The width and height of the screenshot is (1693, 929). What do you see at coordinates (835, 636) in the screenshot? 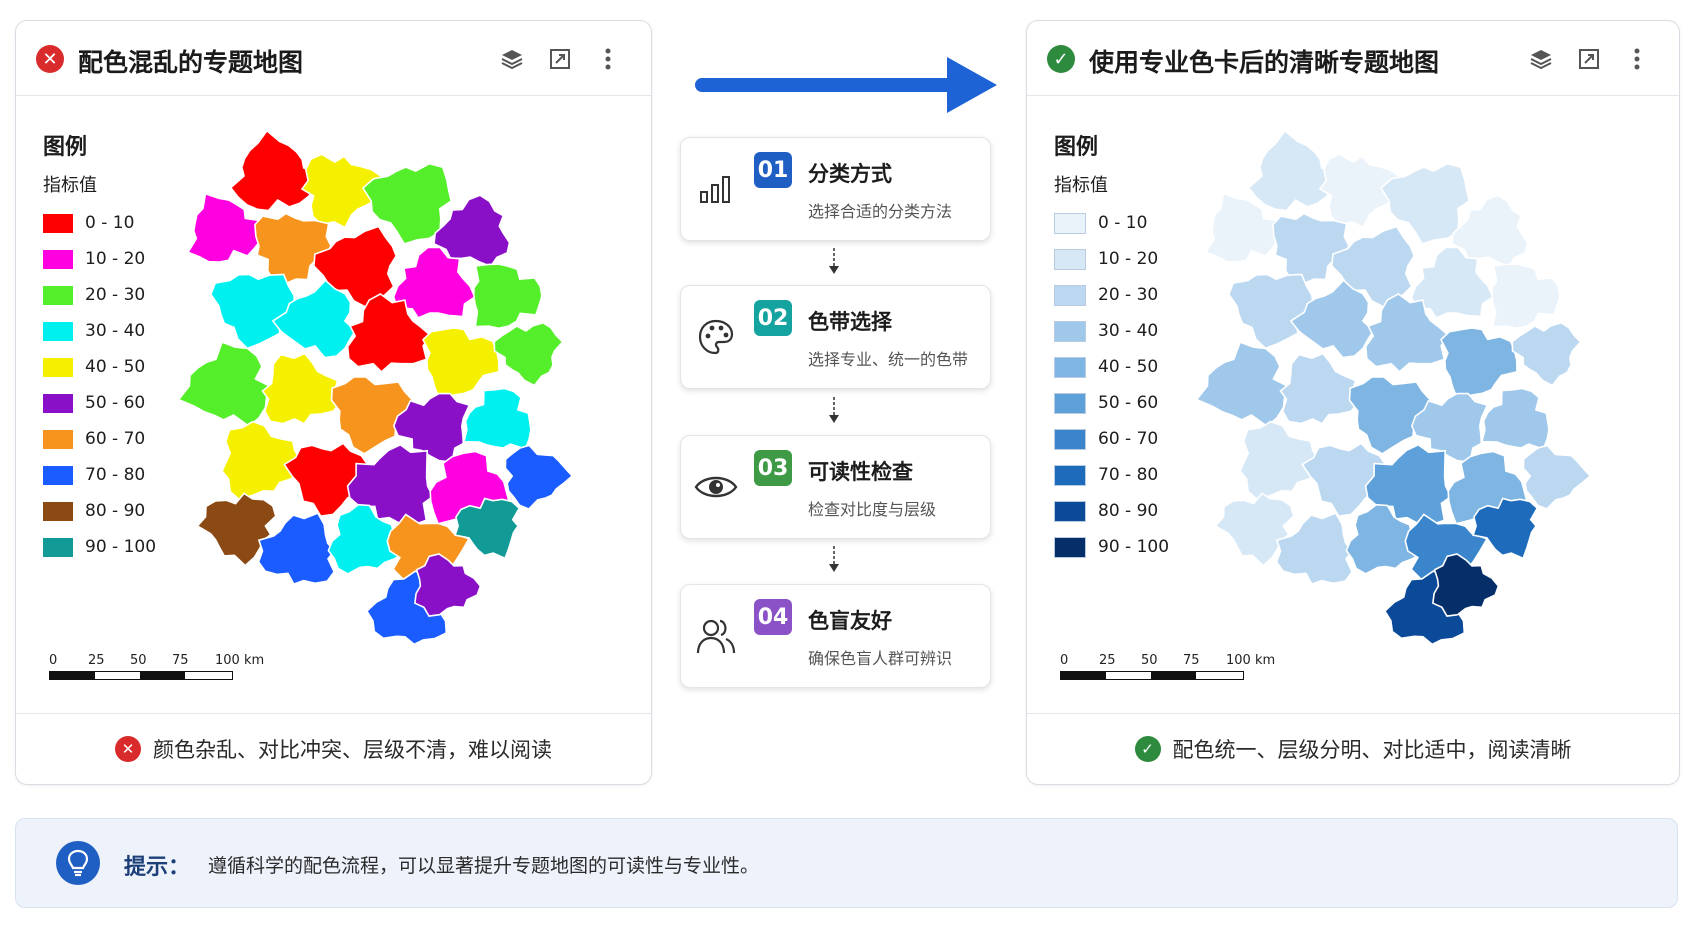
I see `step-card-colorblind: 04 色盲友好 确保色盲人群可辨识` at bounding box center [835, 636].